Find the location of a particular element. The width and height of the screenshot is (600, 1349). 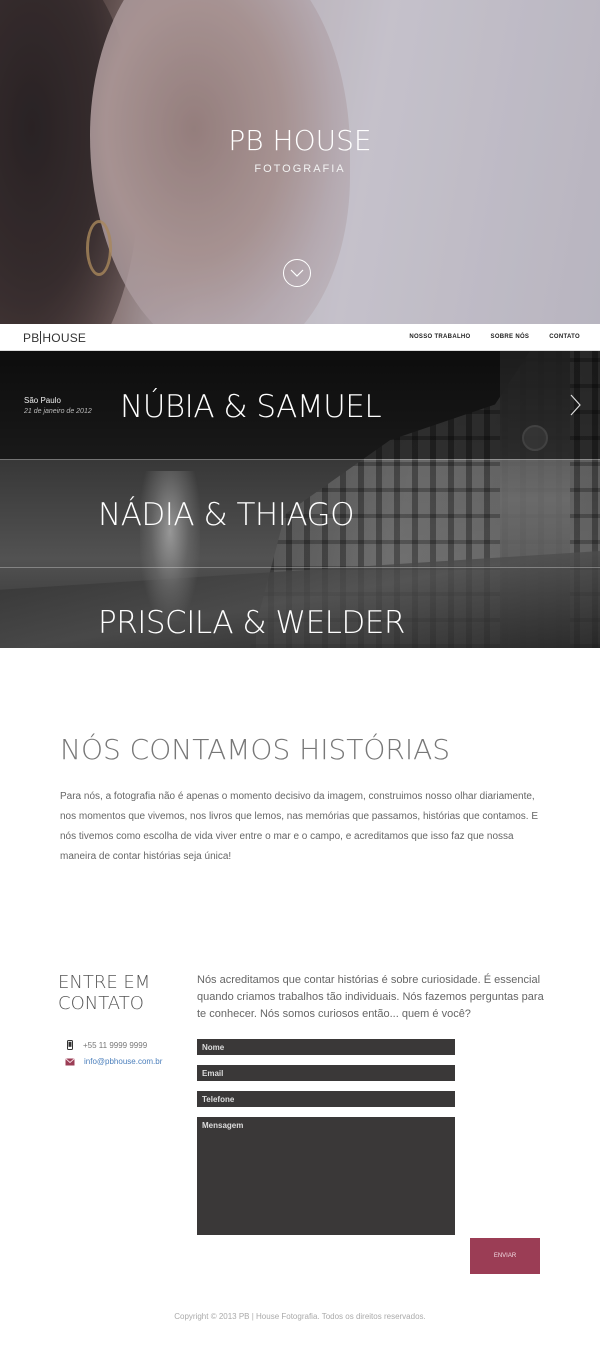

contact-phone: +55 11 9999 9999 is located at coordinates (106, 1045).